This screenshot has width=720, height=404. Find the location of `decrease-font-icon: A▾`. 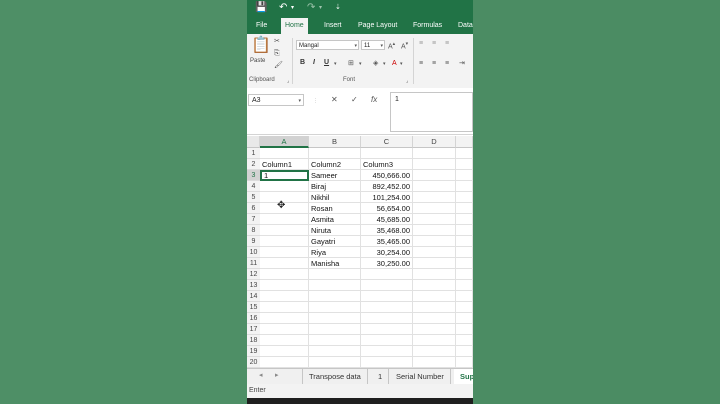

decrease-font-icon: A▾ is located at coordinates (404, 45).